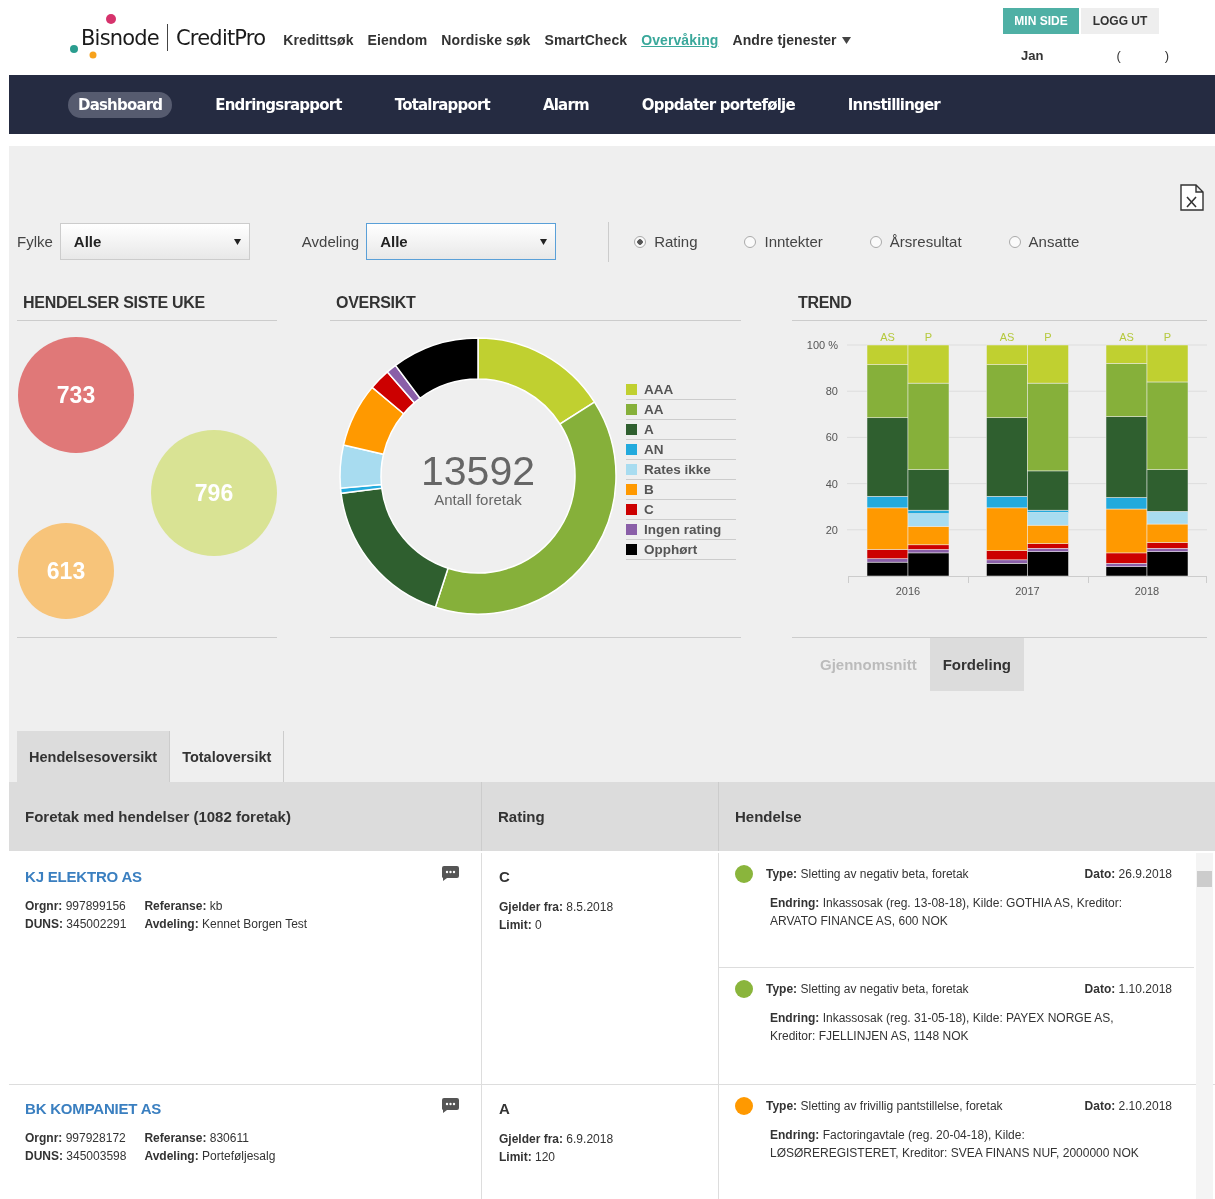 This screenshot has height=1199, width=1215. What do you see at coordinates (442, 104) in the screenshot?
I see `main-nav-tab: Totalrapport` at bounding box center [442, 104].